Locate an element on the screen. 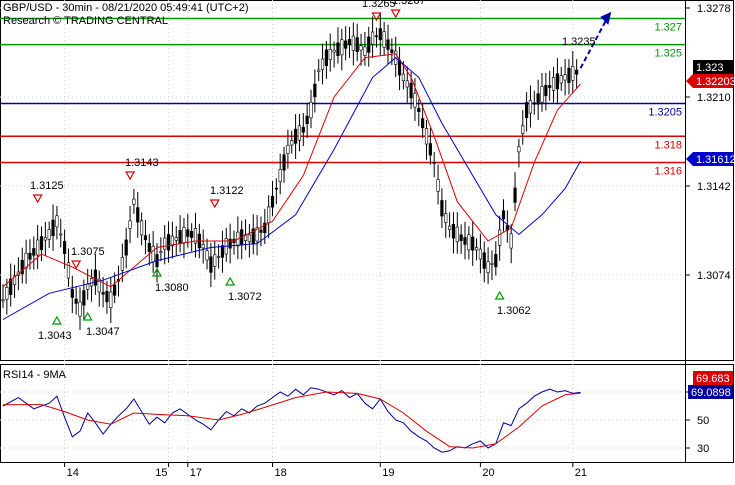  blue-ma-tag: 1.31612 is located at coordinates (715, 160).